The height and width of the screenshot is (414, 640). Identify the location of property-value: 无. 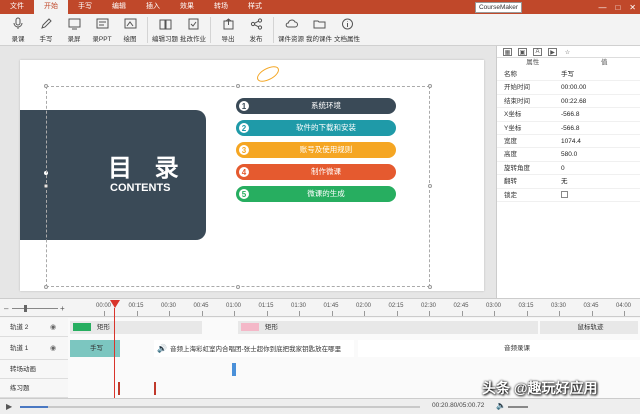
(597, 181).